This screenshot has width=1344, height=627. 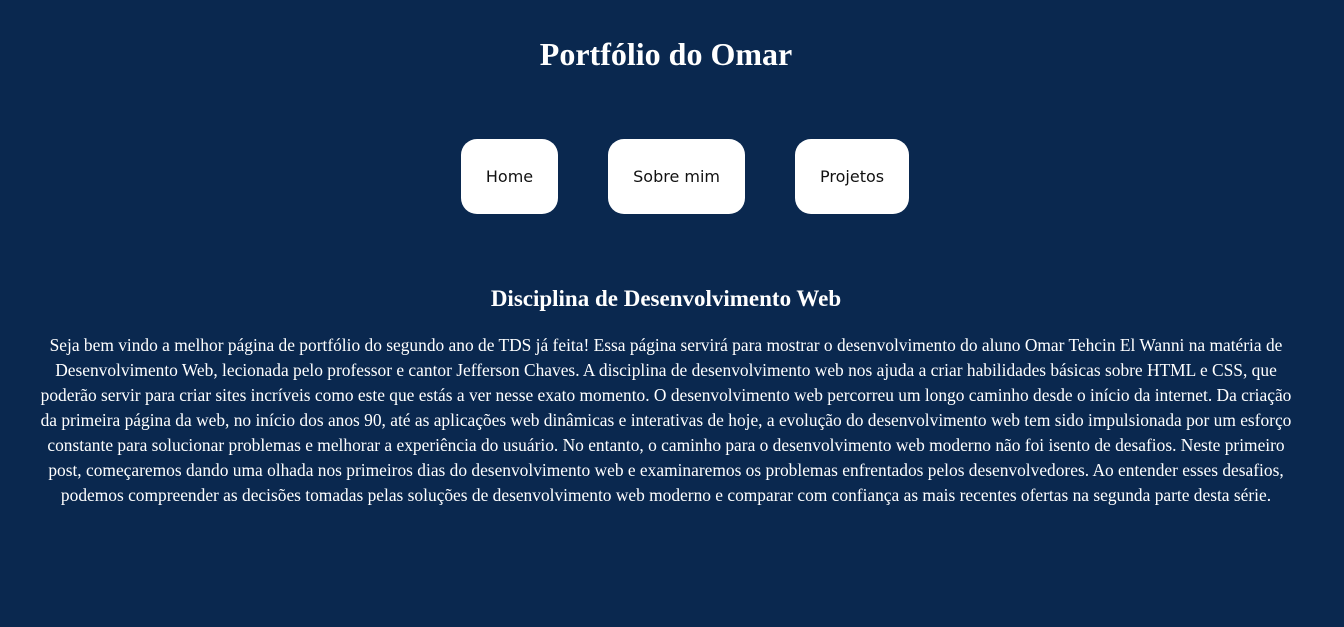 I want to click on section-title: Disciplina de Desenvolvimento Web, so click(x=666, y=298).